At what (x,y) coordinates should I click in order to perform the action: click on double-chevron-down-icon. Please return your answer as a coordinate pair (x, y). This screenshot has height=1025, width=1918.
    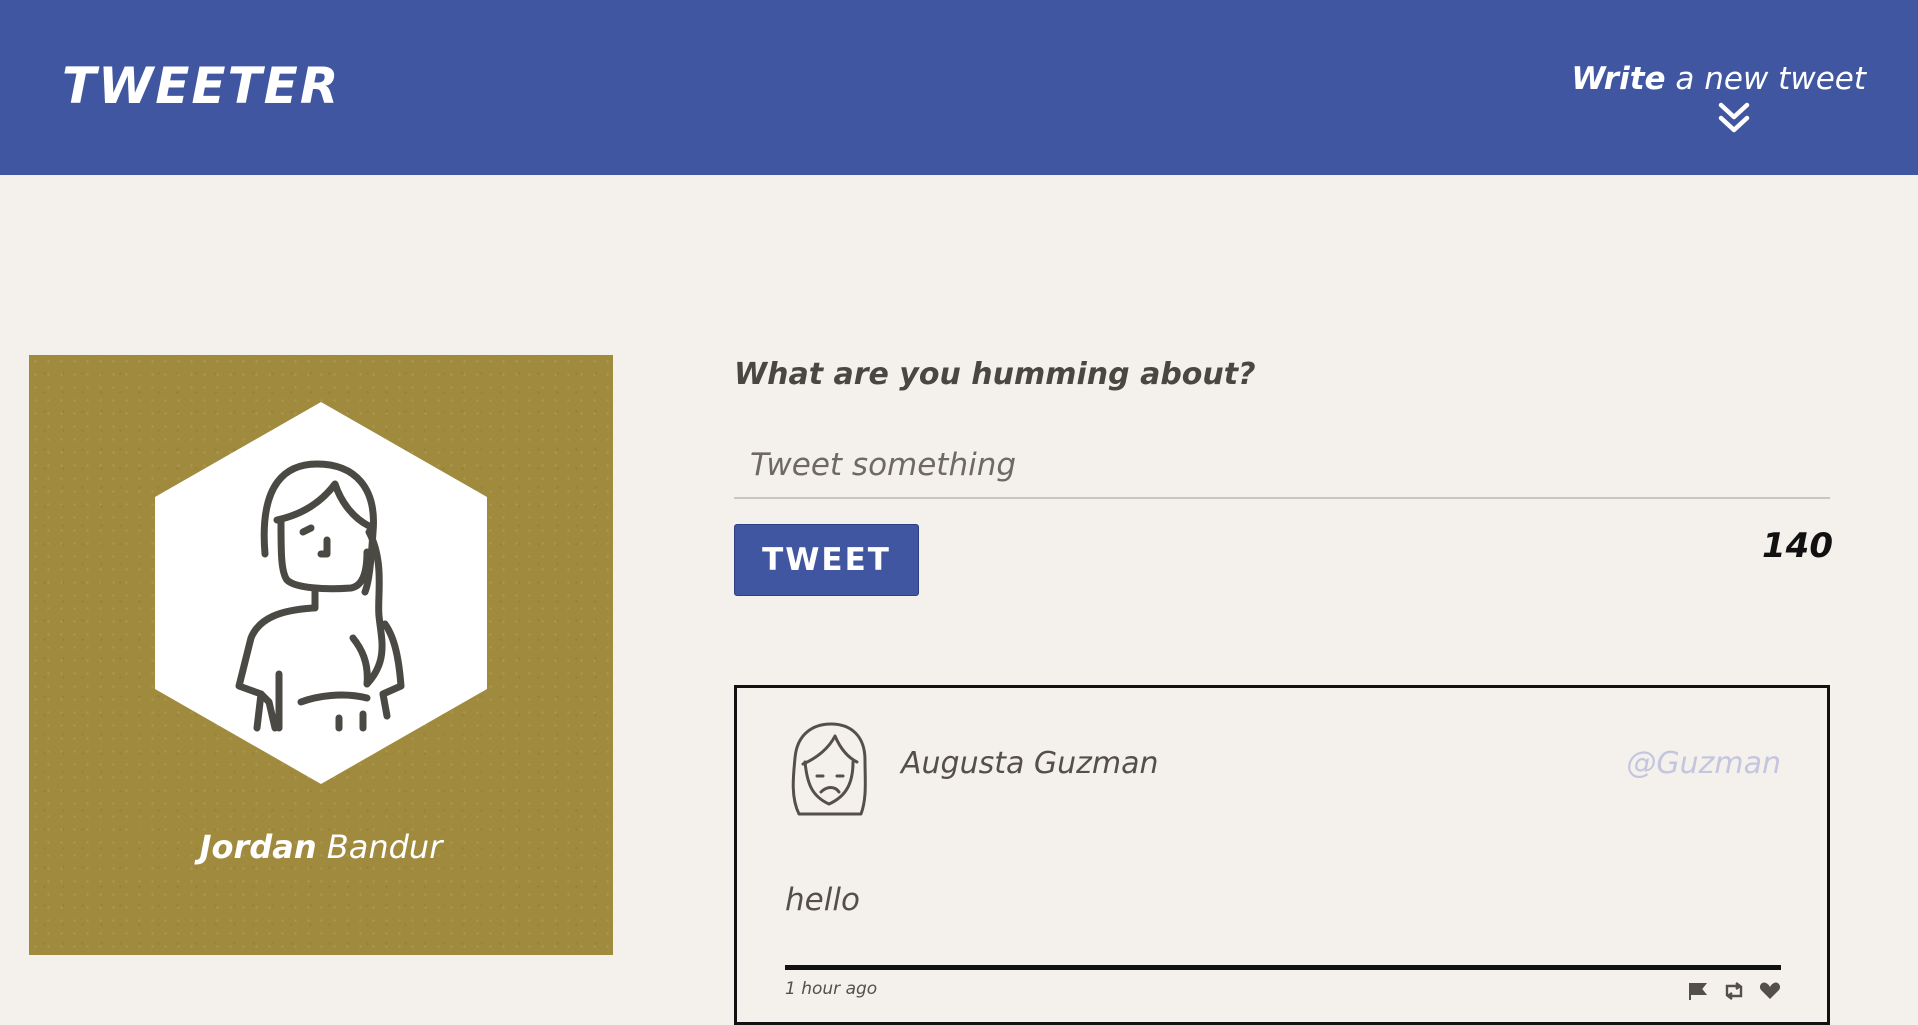
    Looking at the image, I should click on (1734, 120).